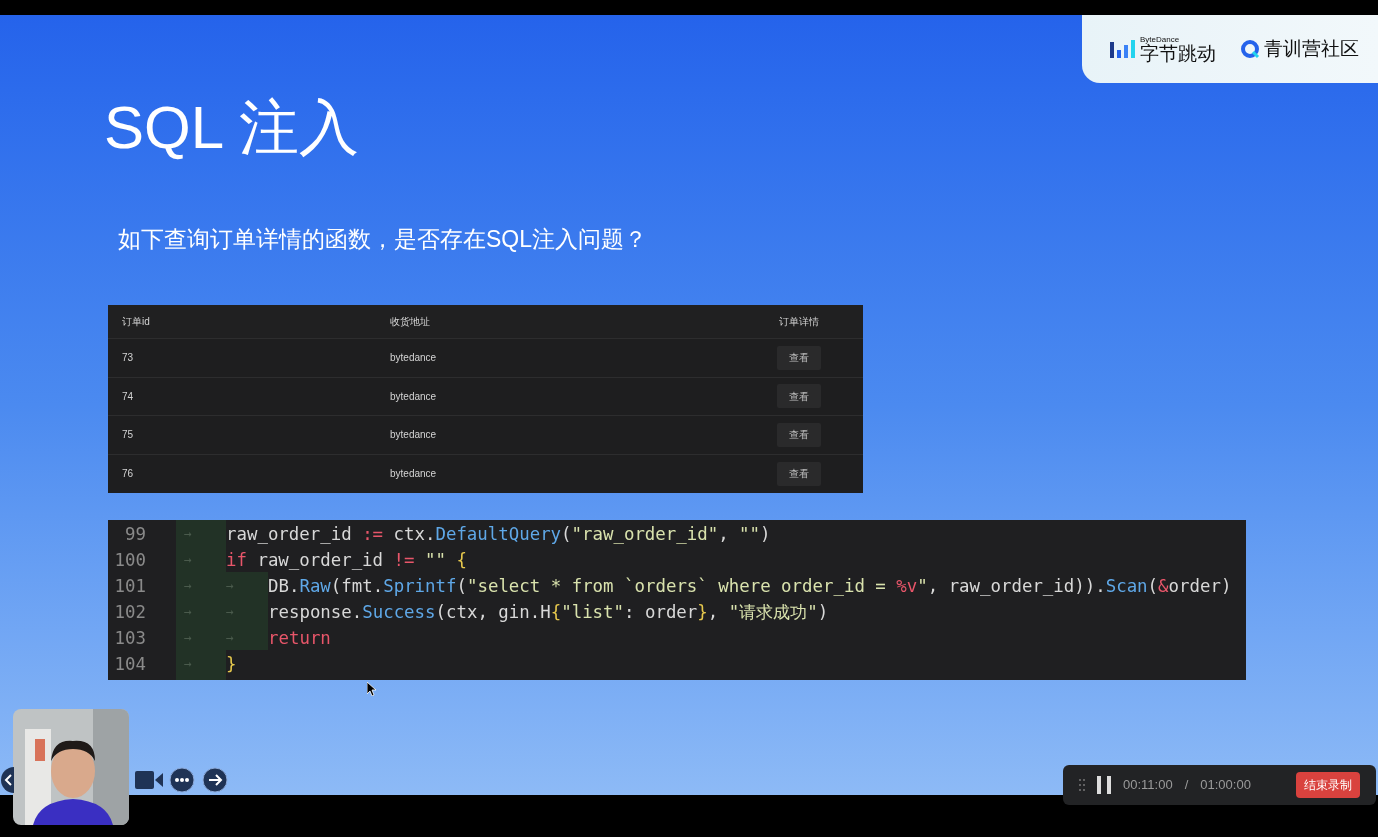  I want to click on table-cell-text: 75, so click(128, 435).